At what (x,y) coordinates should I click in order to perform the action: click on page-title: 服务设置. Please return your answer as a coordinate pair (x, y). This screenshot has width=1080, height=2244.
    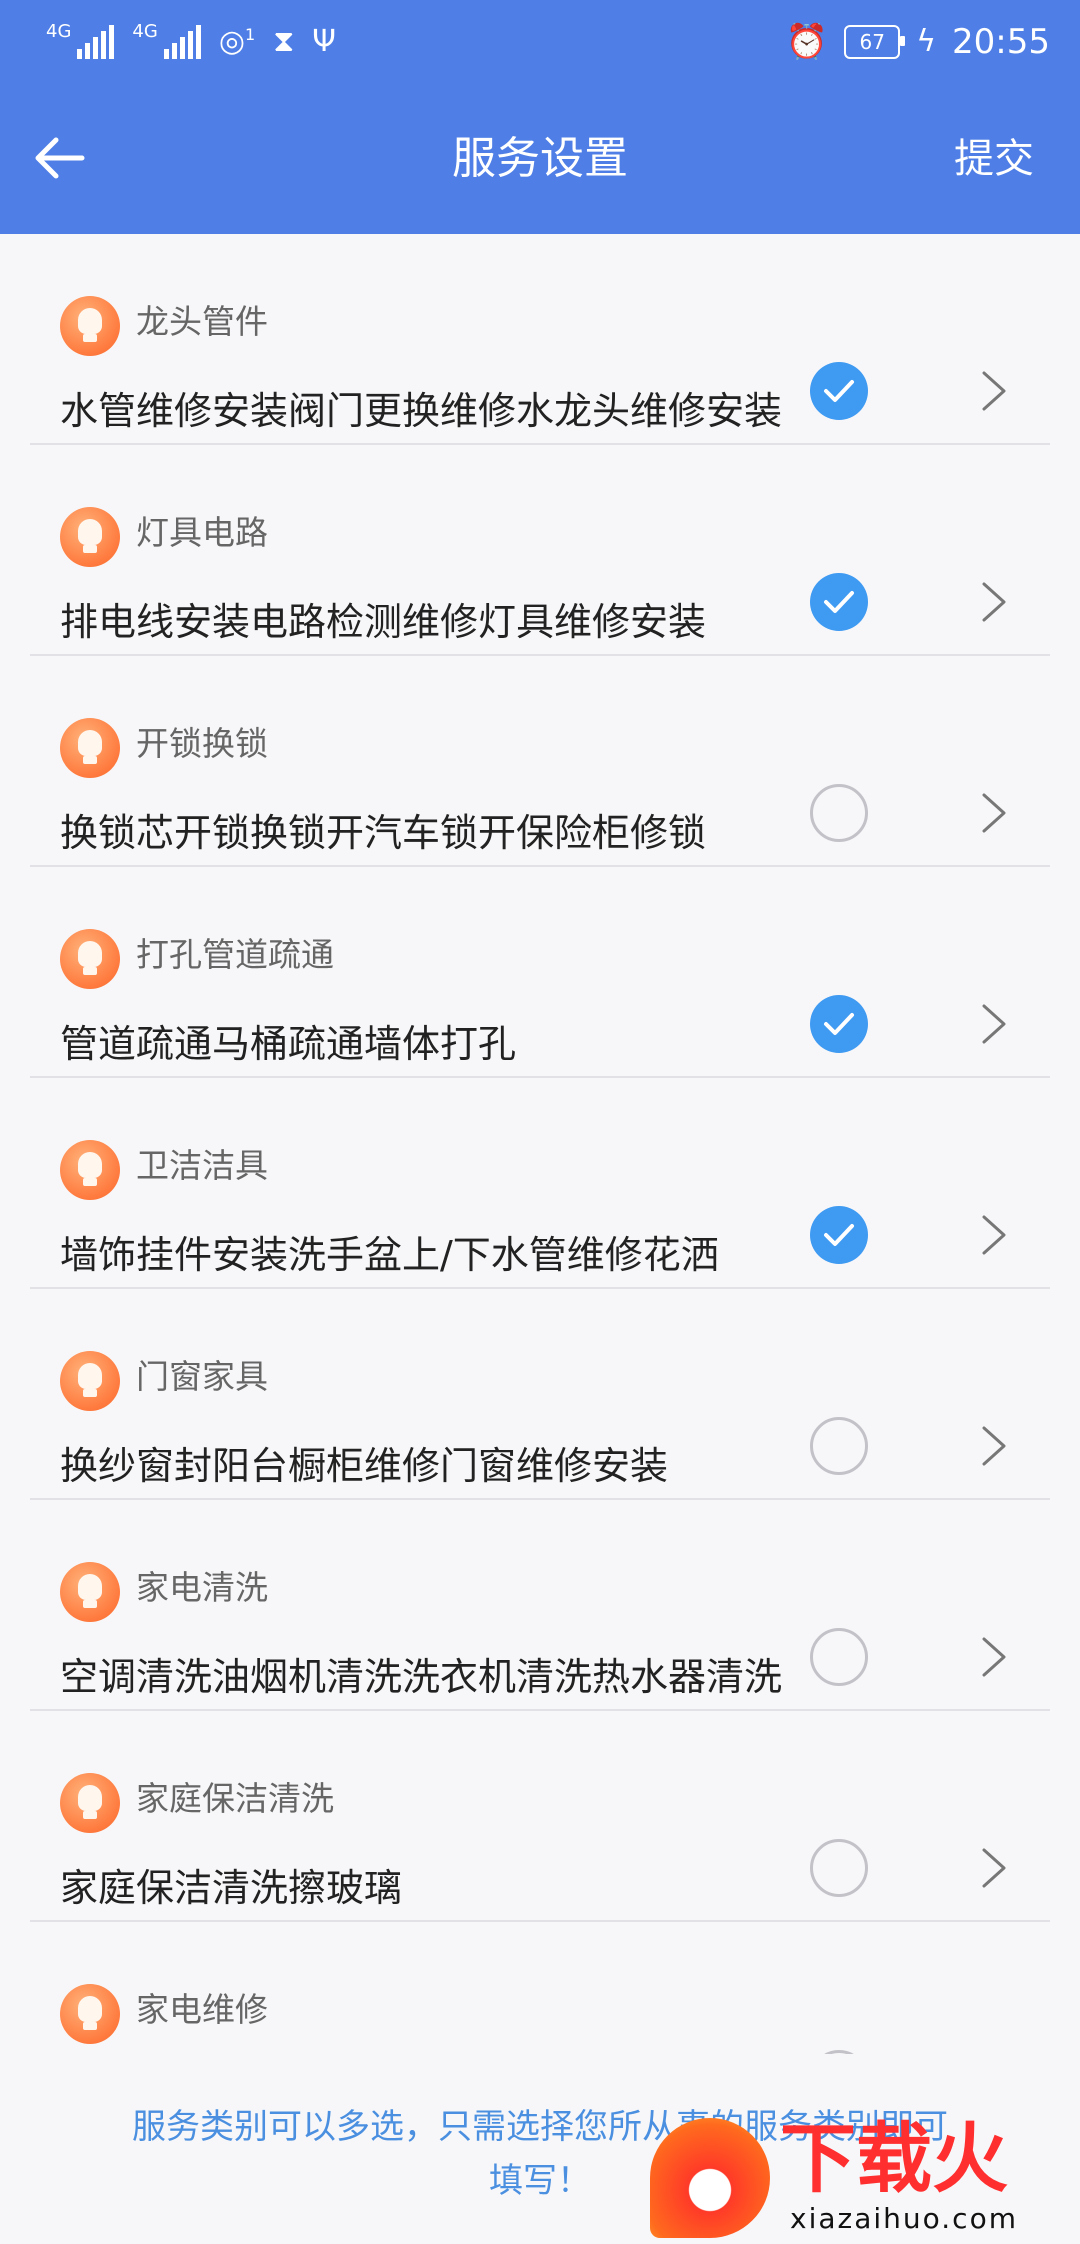
    Looking at the image, I should click on (540, 158).